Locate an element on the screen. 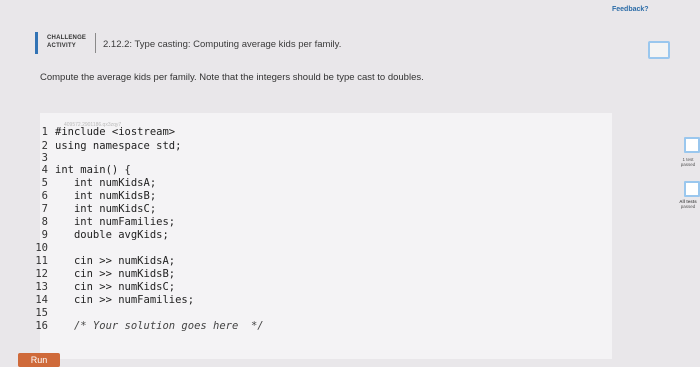 The width and height of the screenshot is (700, 367). badge-line2: ACTIVITY is located at coordinates (61, 46).